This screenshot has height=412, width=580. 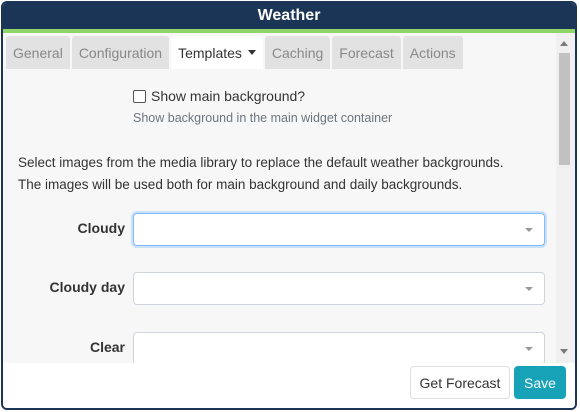 What do you see at coordinates (228, 96) in the screenshot?
I see `show-main-background-label: Show main background?` at bounding box center [228, 96].